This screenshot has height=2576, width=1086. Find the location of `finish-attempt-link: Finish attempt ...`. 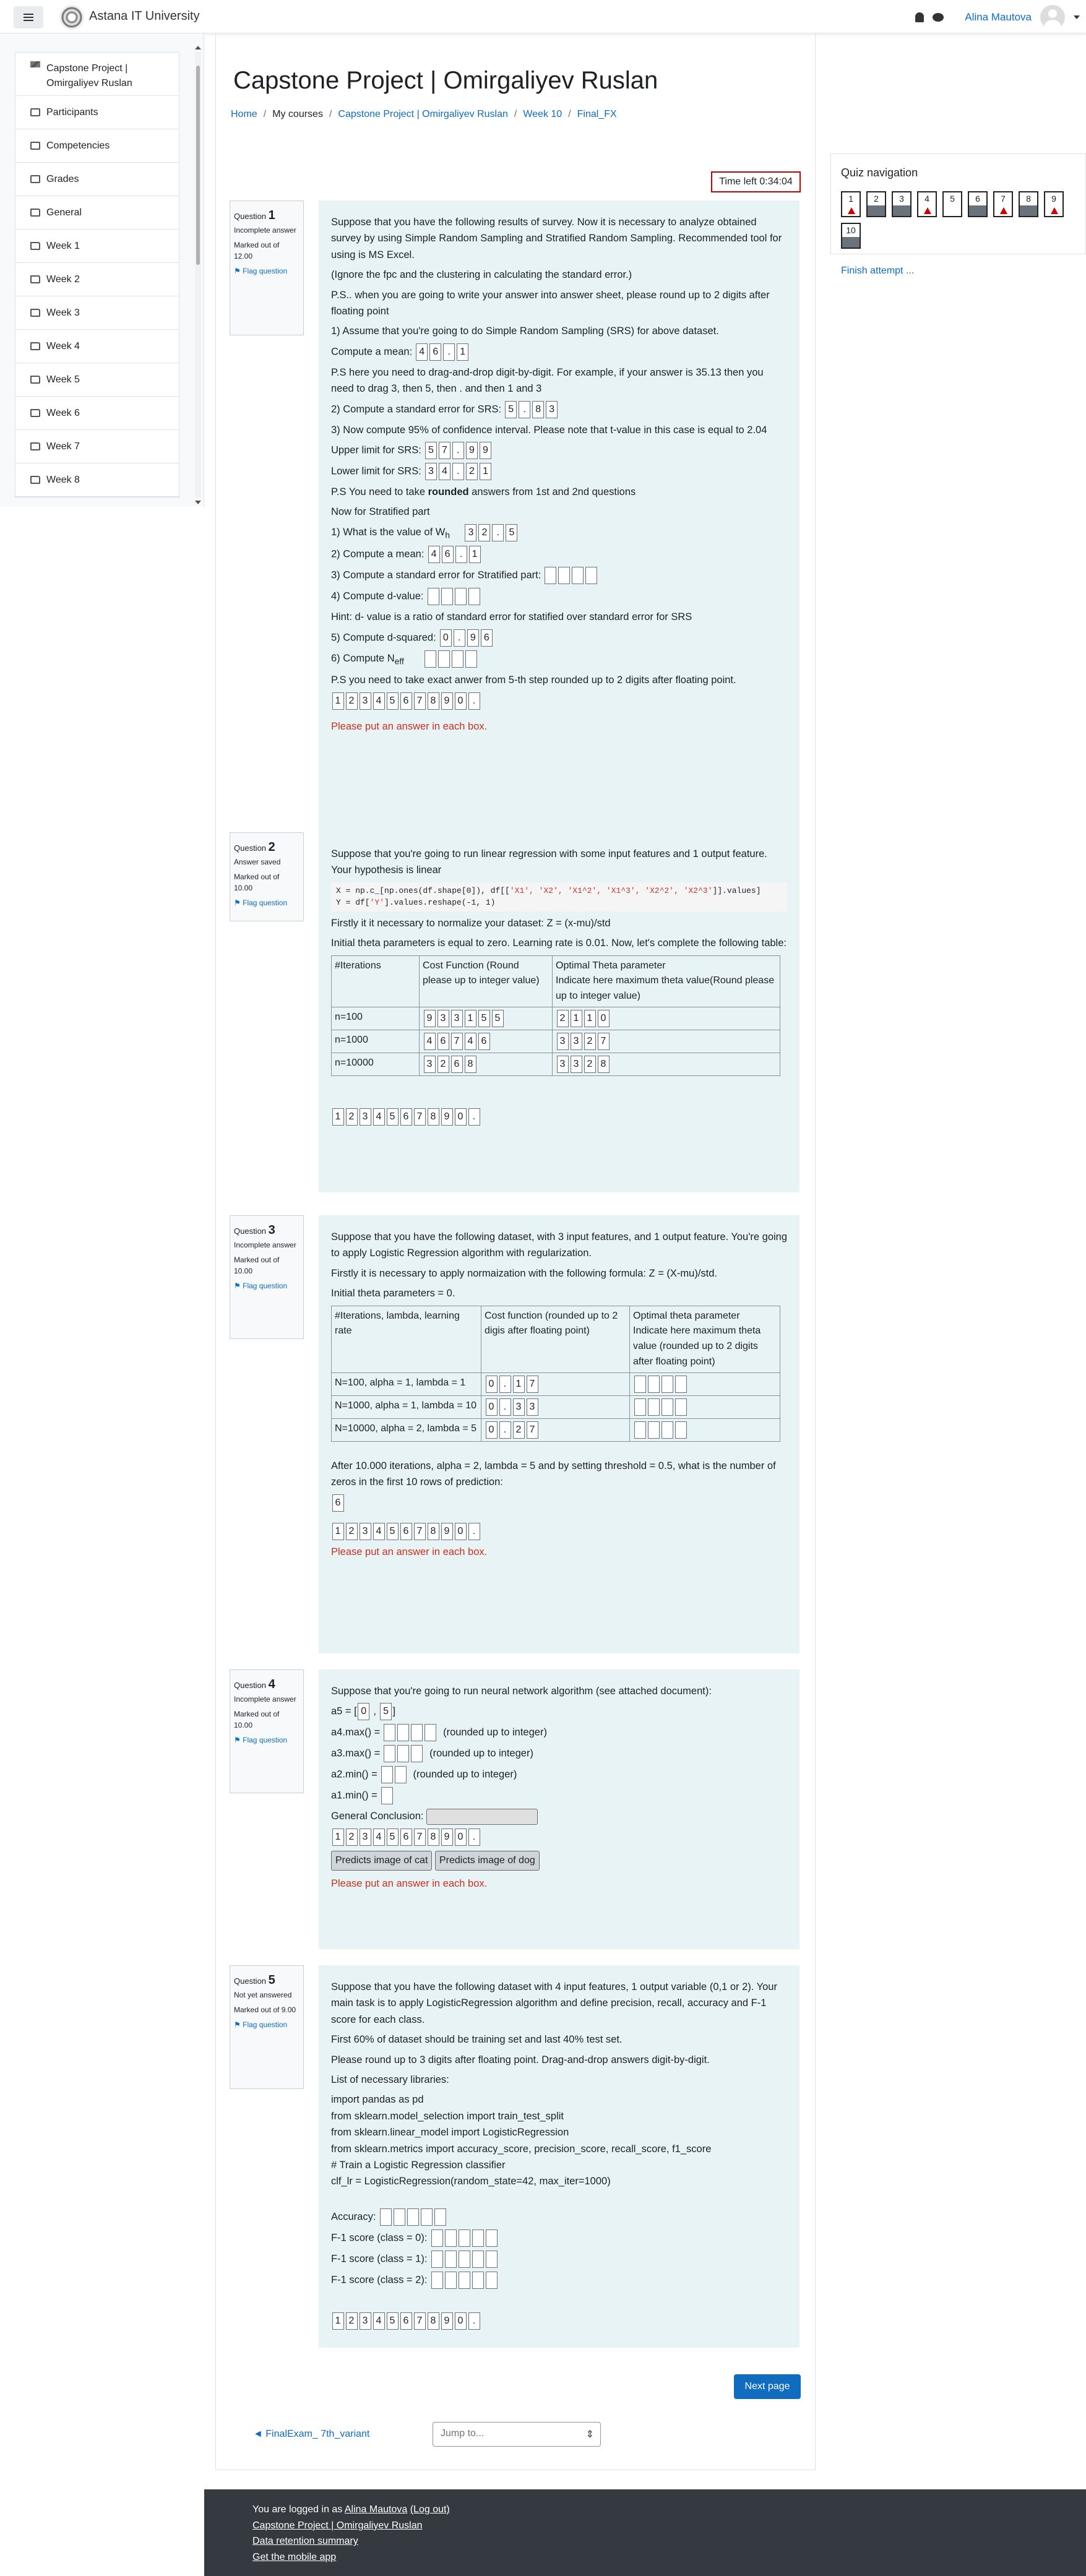

finish-attempt-link: Finish attempt ... is located at coordinates (877, 271).